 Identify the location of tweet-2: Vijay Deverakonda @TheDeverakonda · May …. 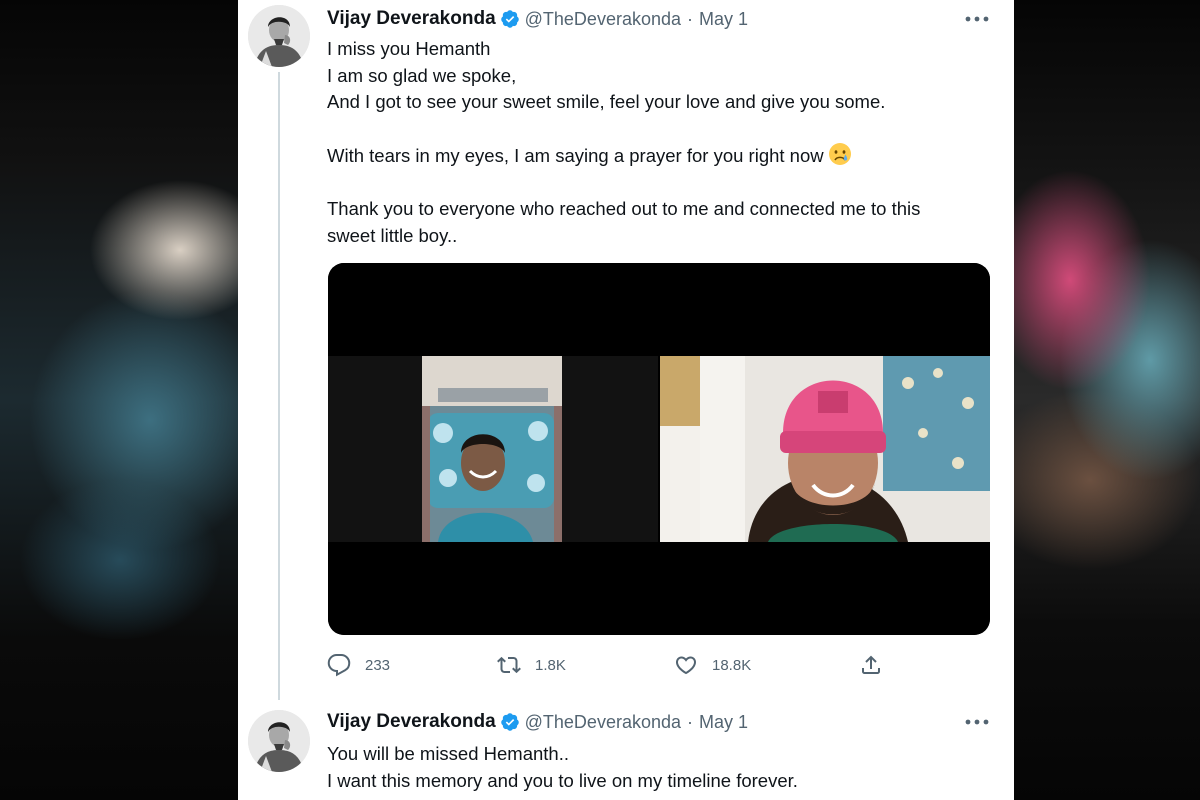
(626, 750).